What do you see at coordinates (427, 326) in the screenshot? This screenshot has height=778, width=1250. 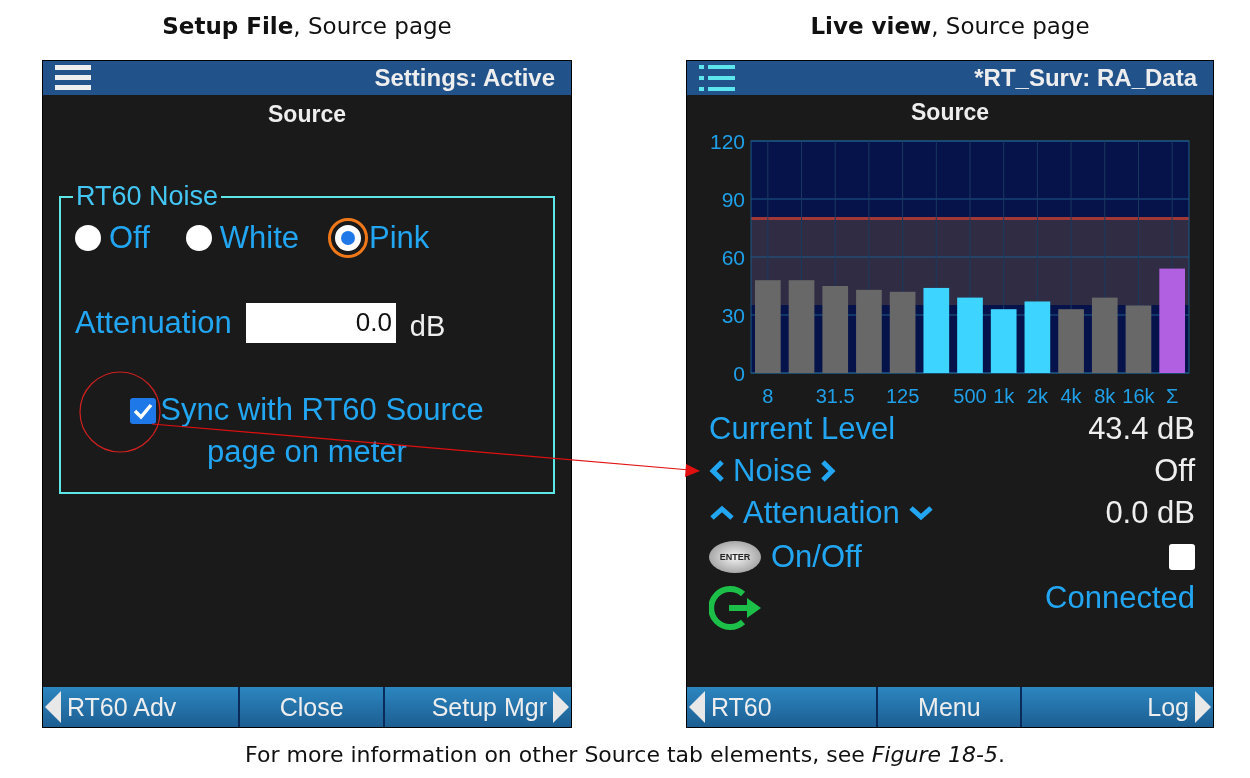 I see `unit-label: dB` at bounding box center [427, 326].